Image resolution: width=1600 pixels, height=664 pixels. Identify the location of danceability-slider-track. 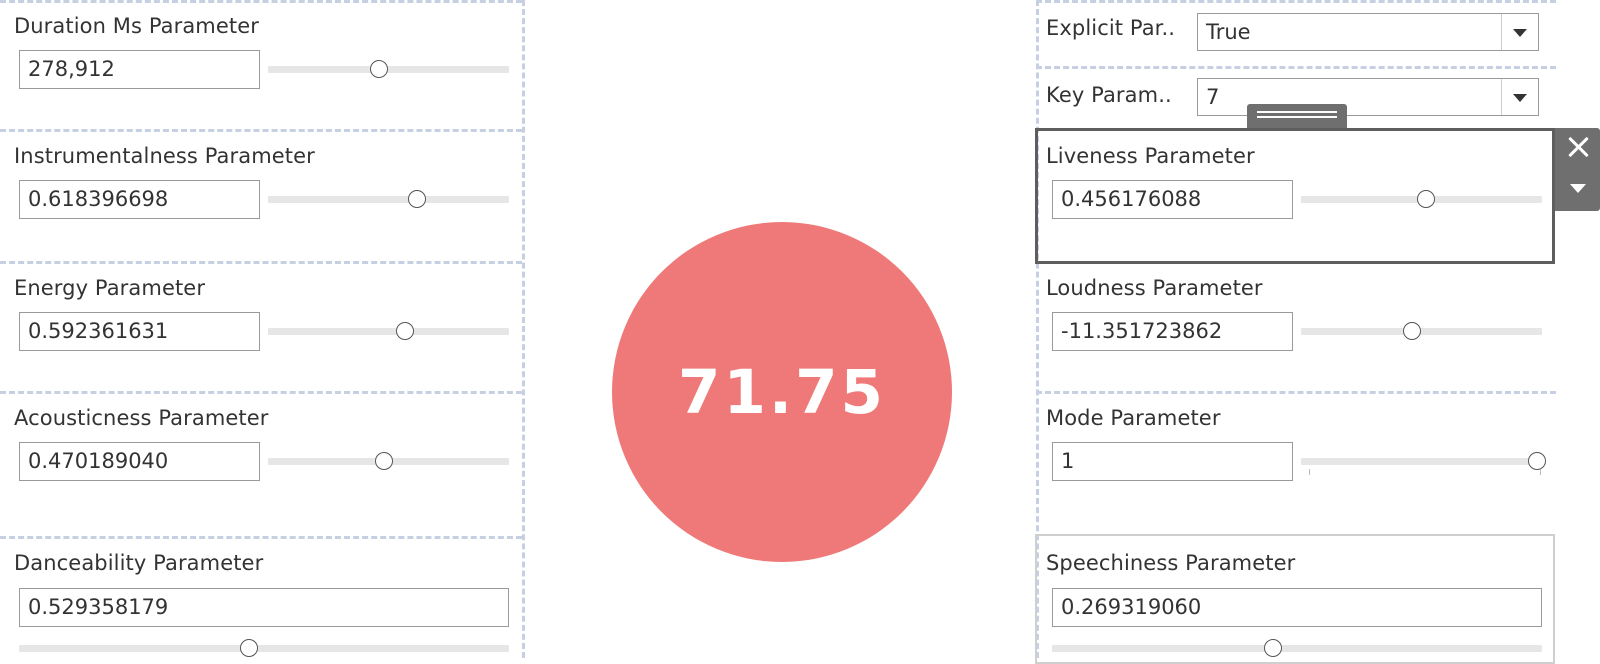
(264, 648).